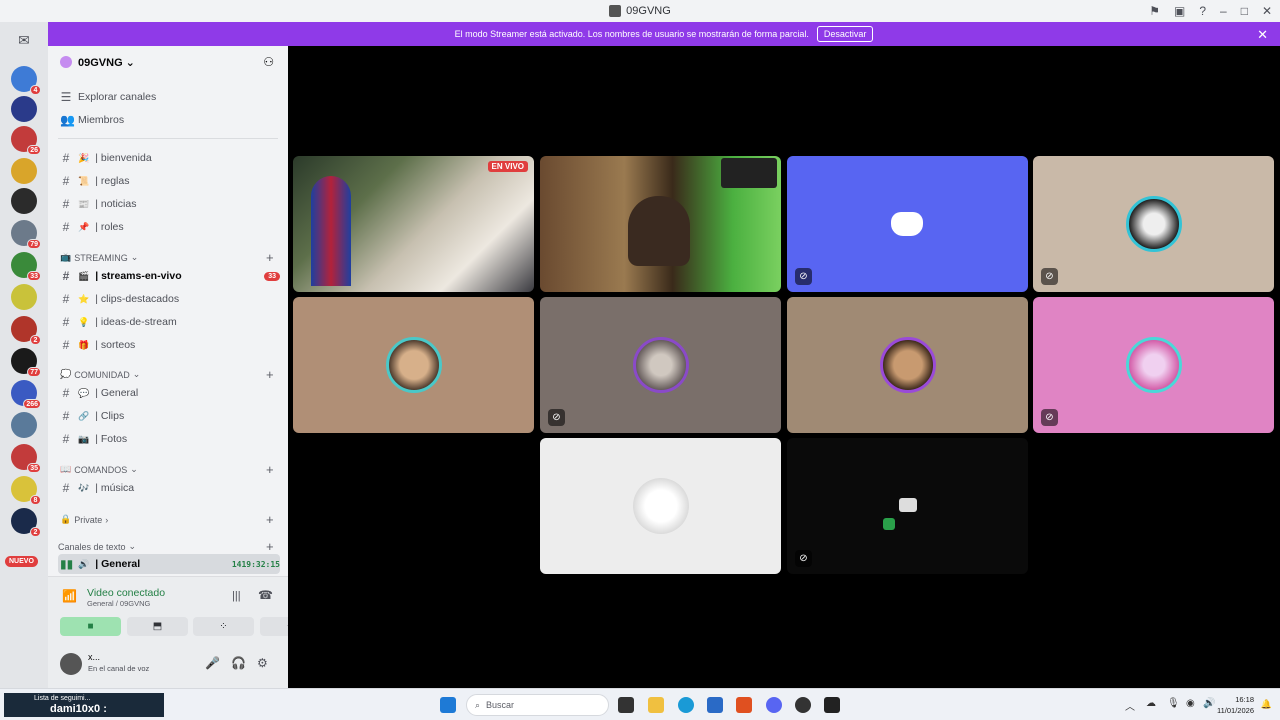 The image size is (1280, 720). I want to click on server-icon: 77, so click(26, 362).